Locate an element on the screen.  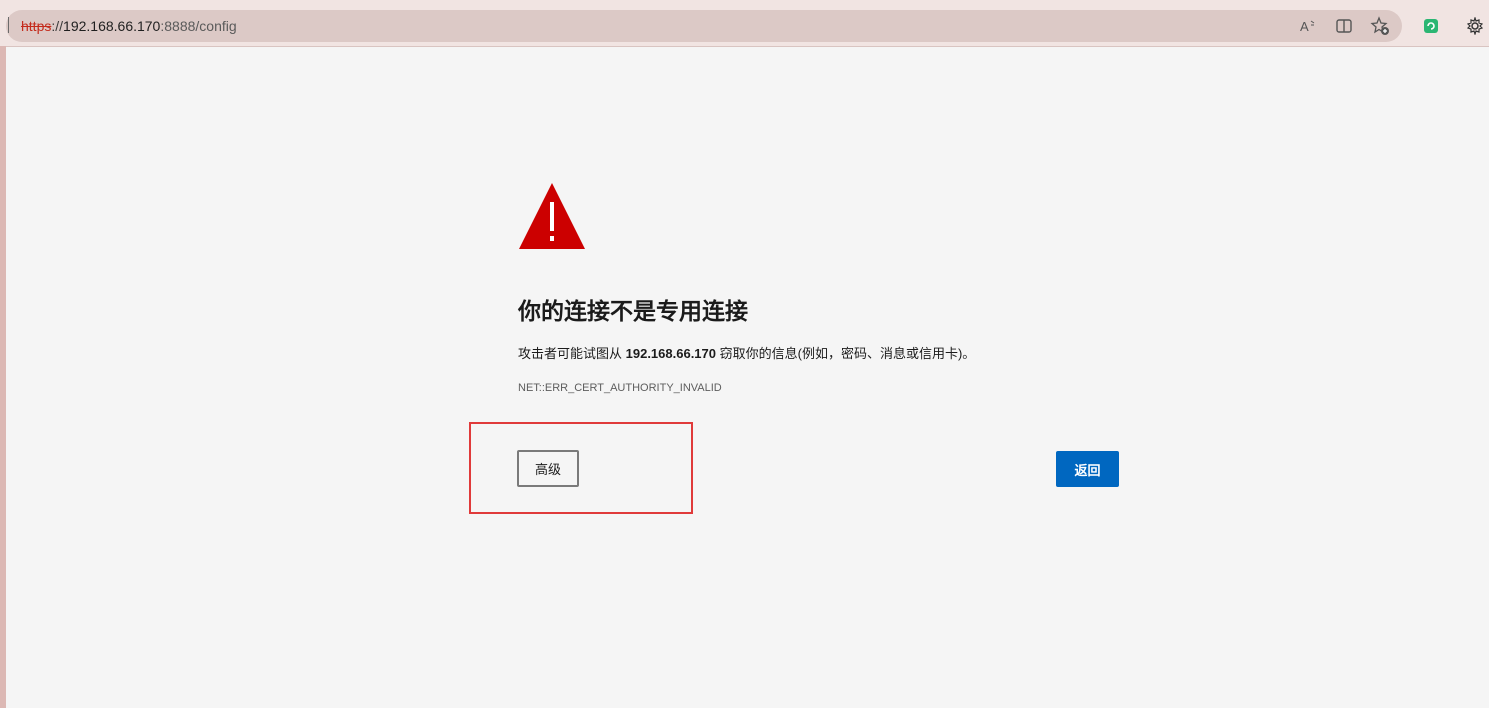
add-favorite-icon is located at coordinates (1380, 26).